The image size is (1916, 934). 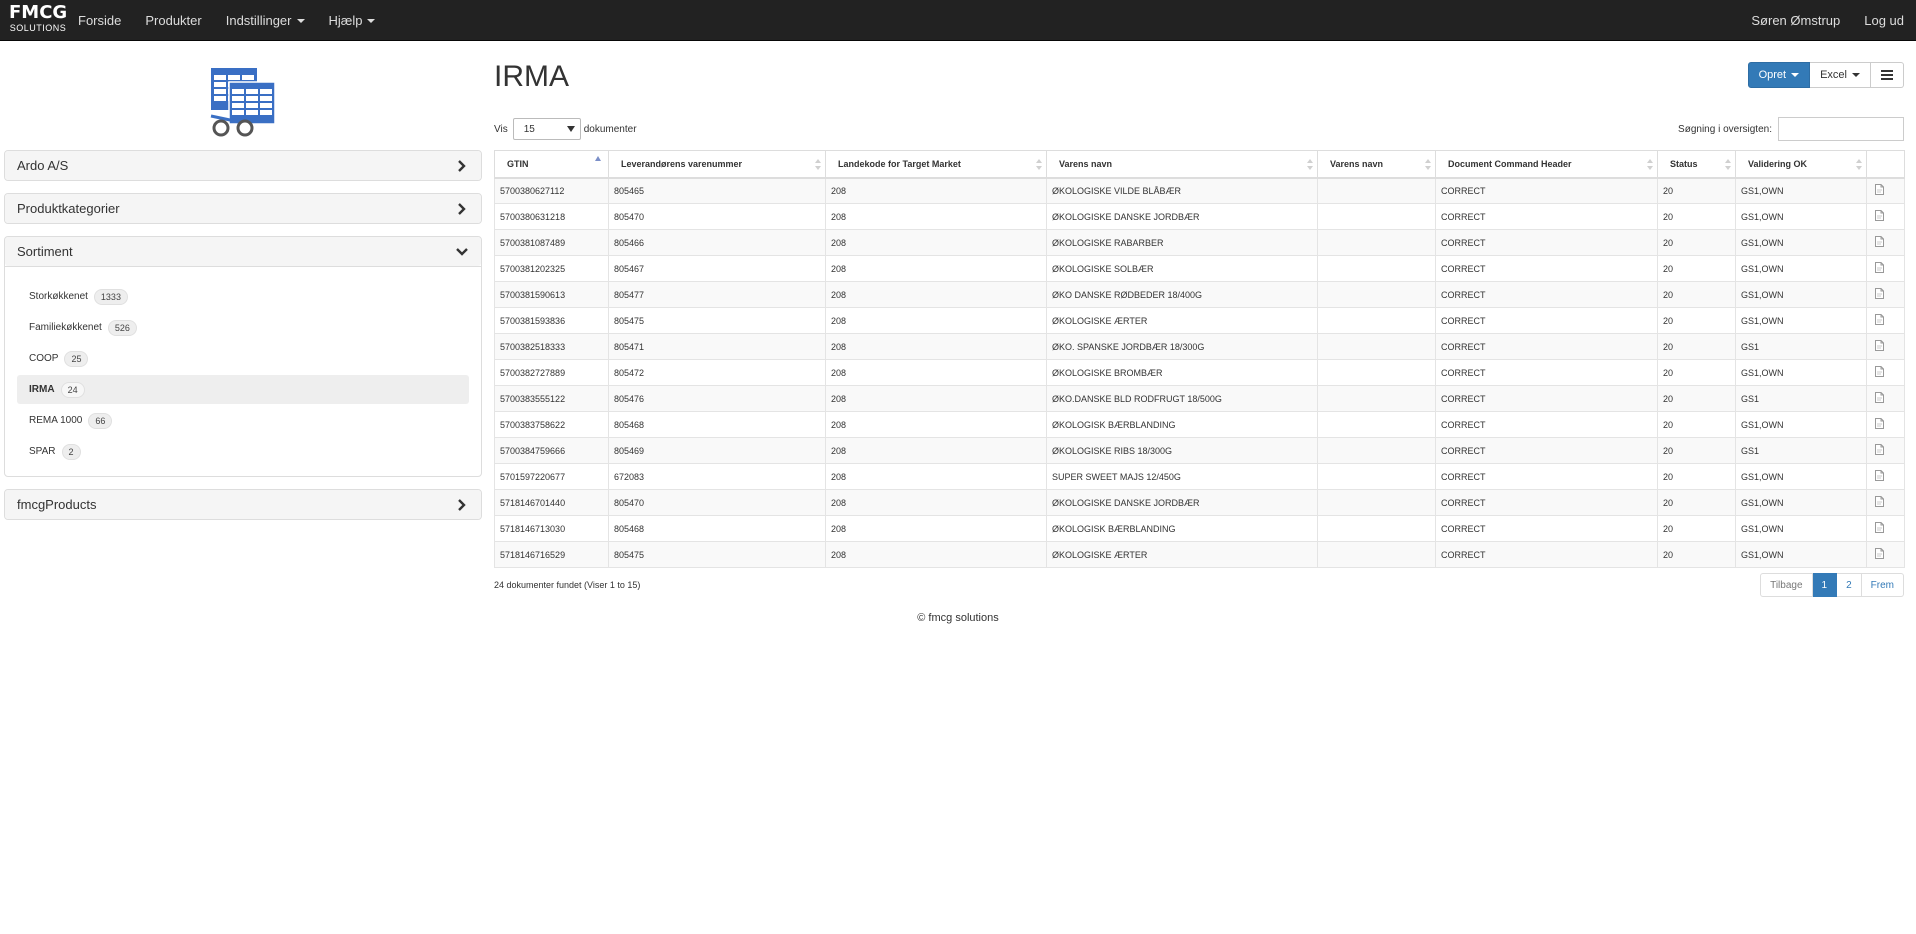 I want to click on nav-item-label: Hjælp, so click(x=345, y=20).